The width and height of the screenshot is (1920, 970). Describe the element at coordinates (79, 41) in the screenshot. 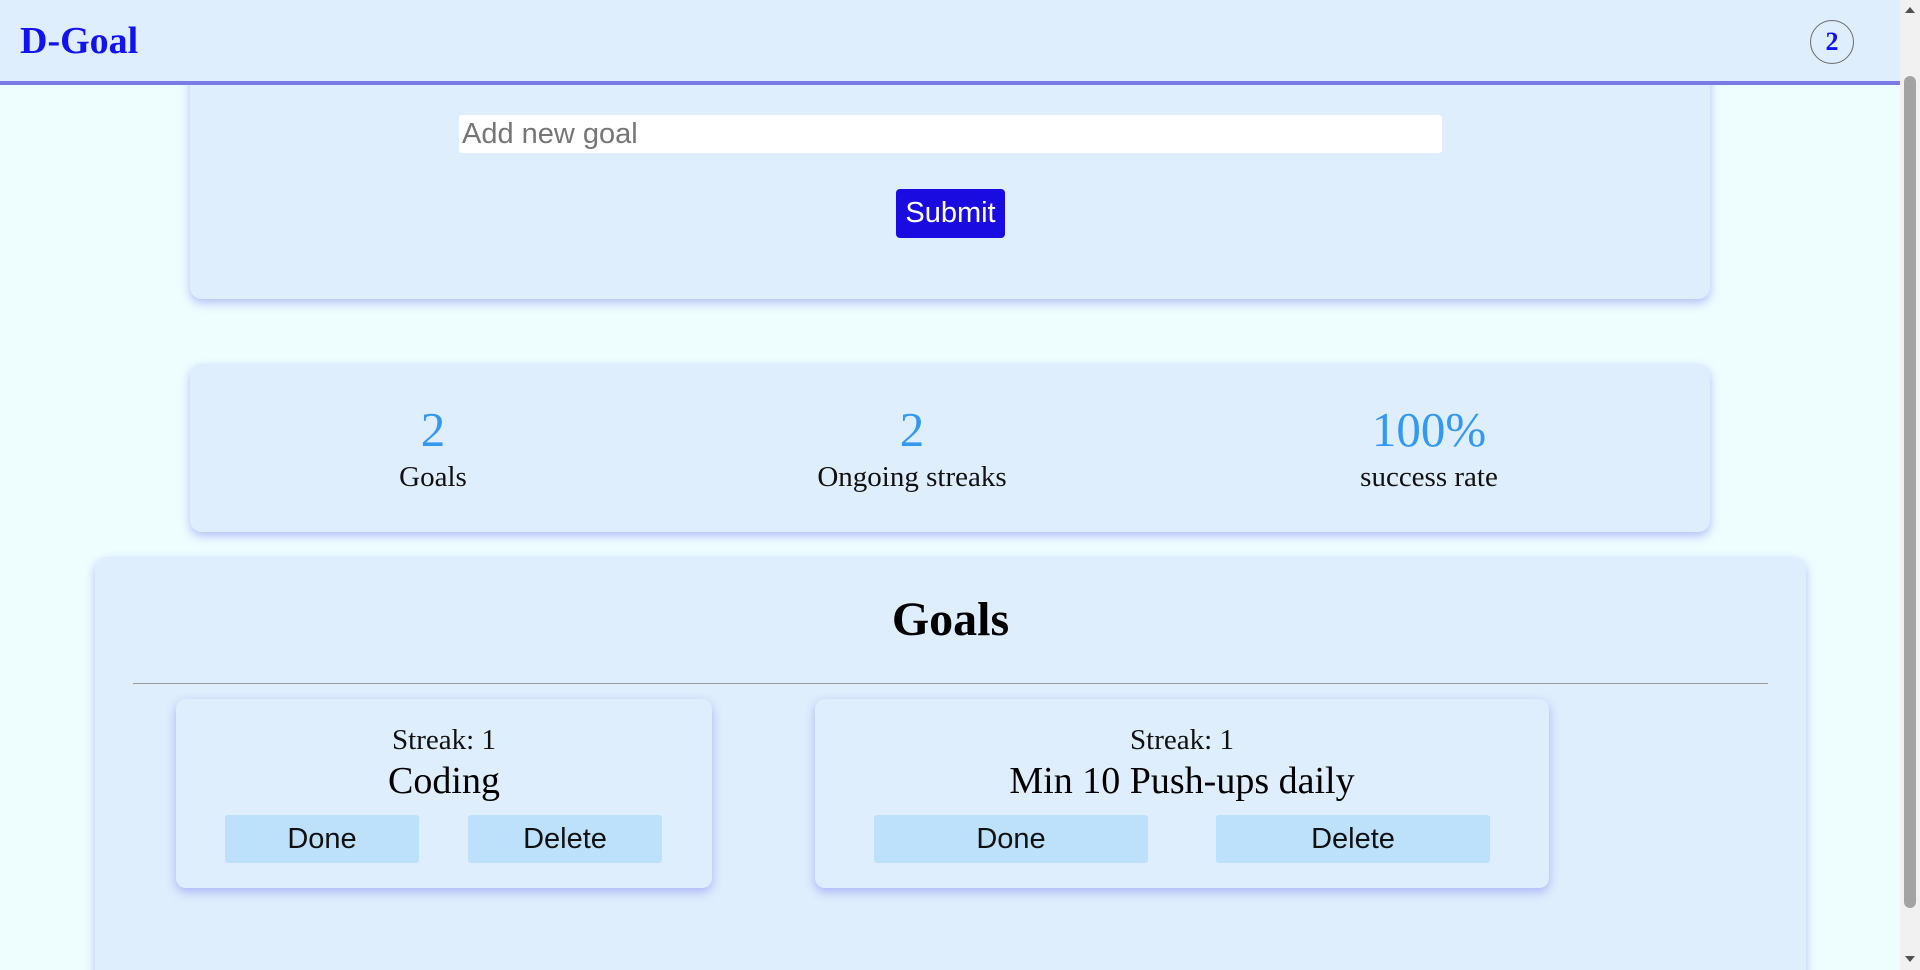

I see `app-title: D-Goal` at that location.